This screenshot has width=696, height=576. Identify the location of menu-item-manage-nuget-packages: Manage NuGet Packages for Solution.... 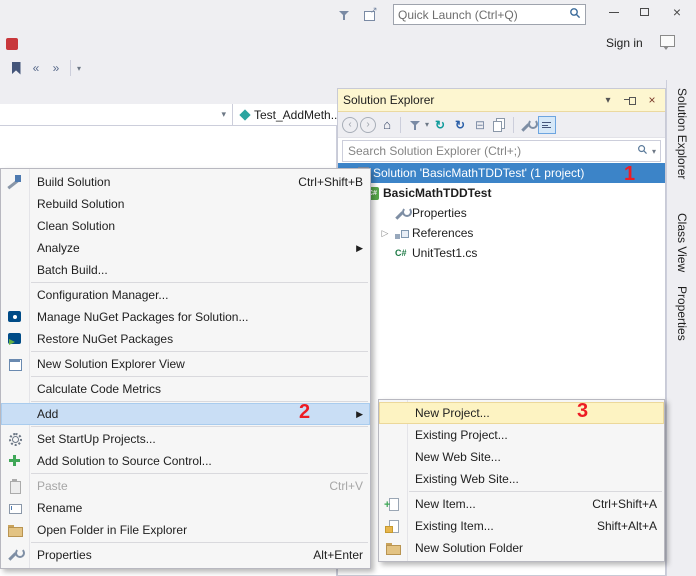
(185, 317).